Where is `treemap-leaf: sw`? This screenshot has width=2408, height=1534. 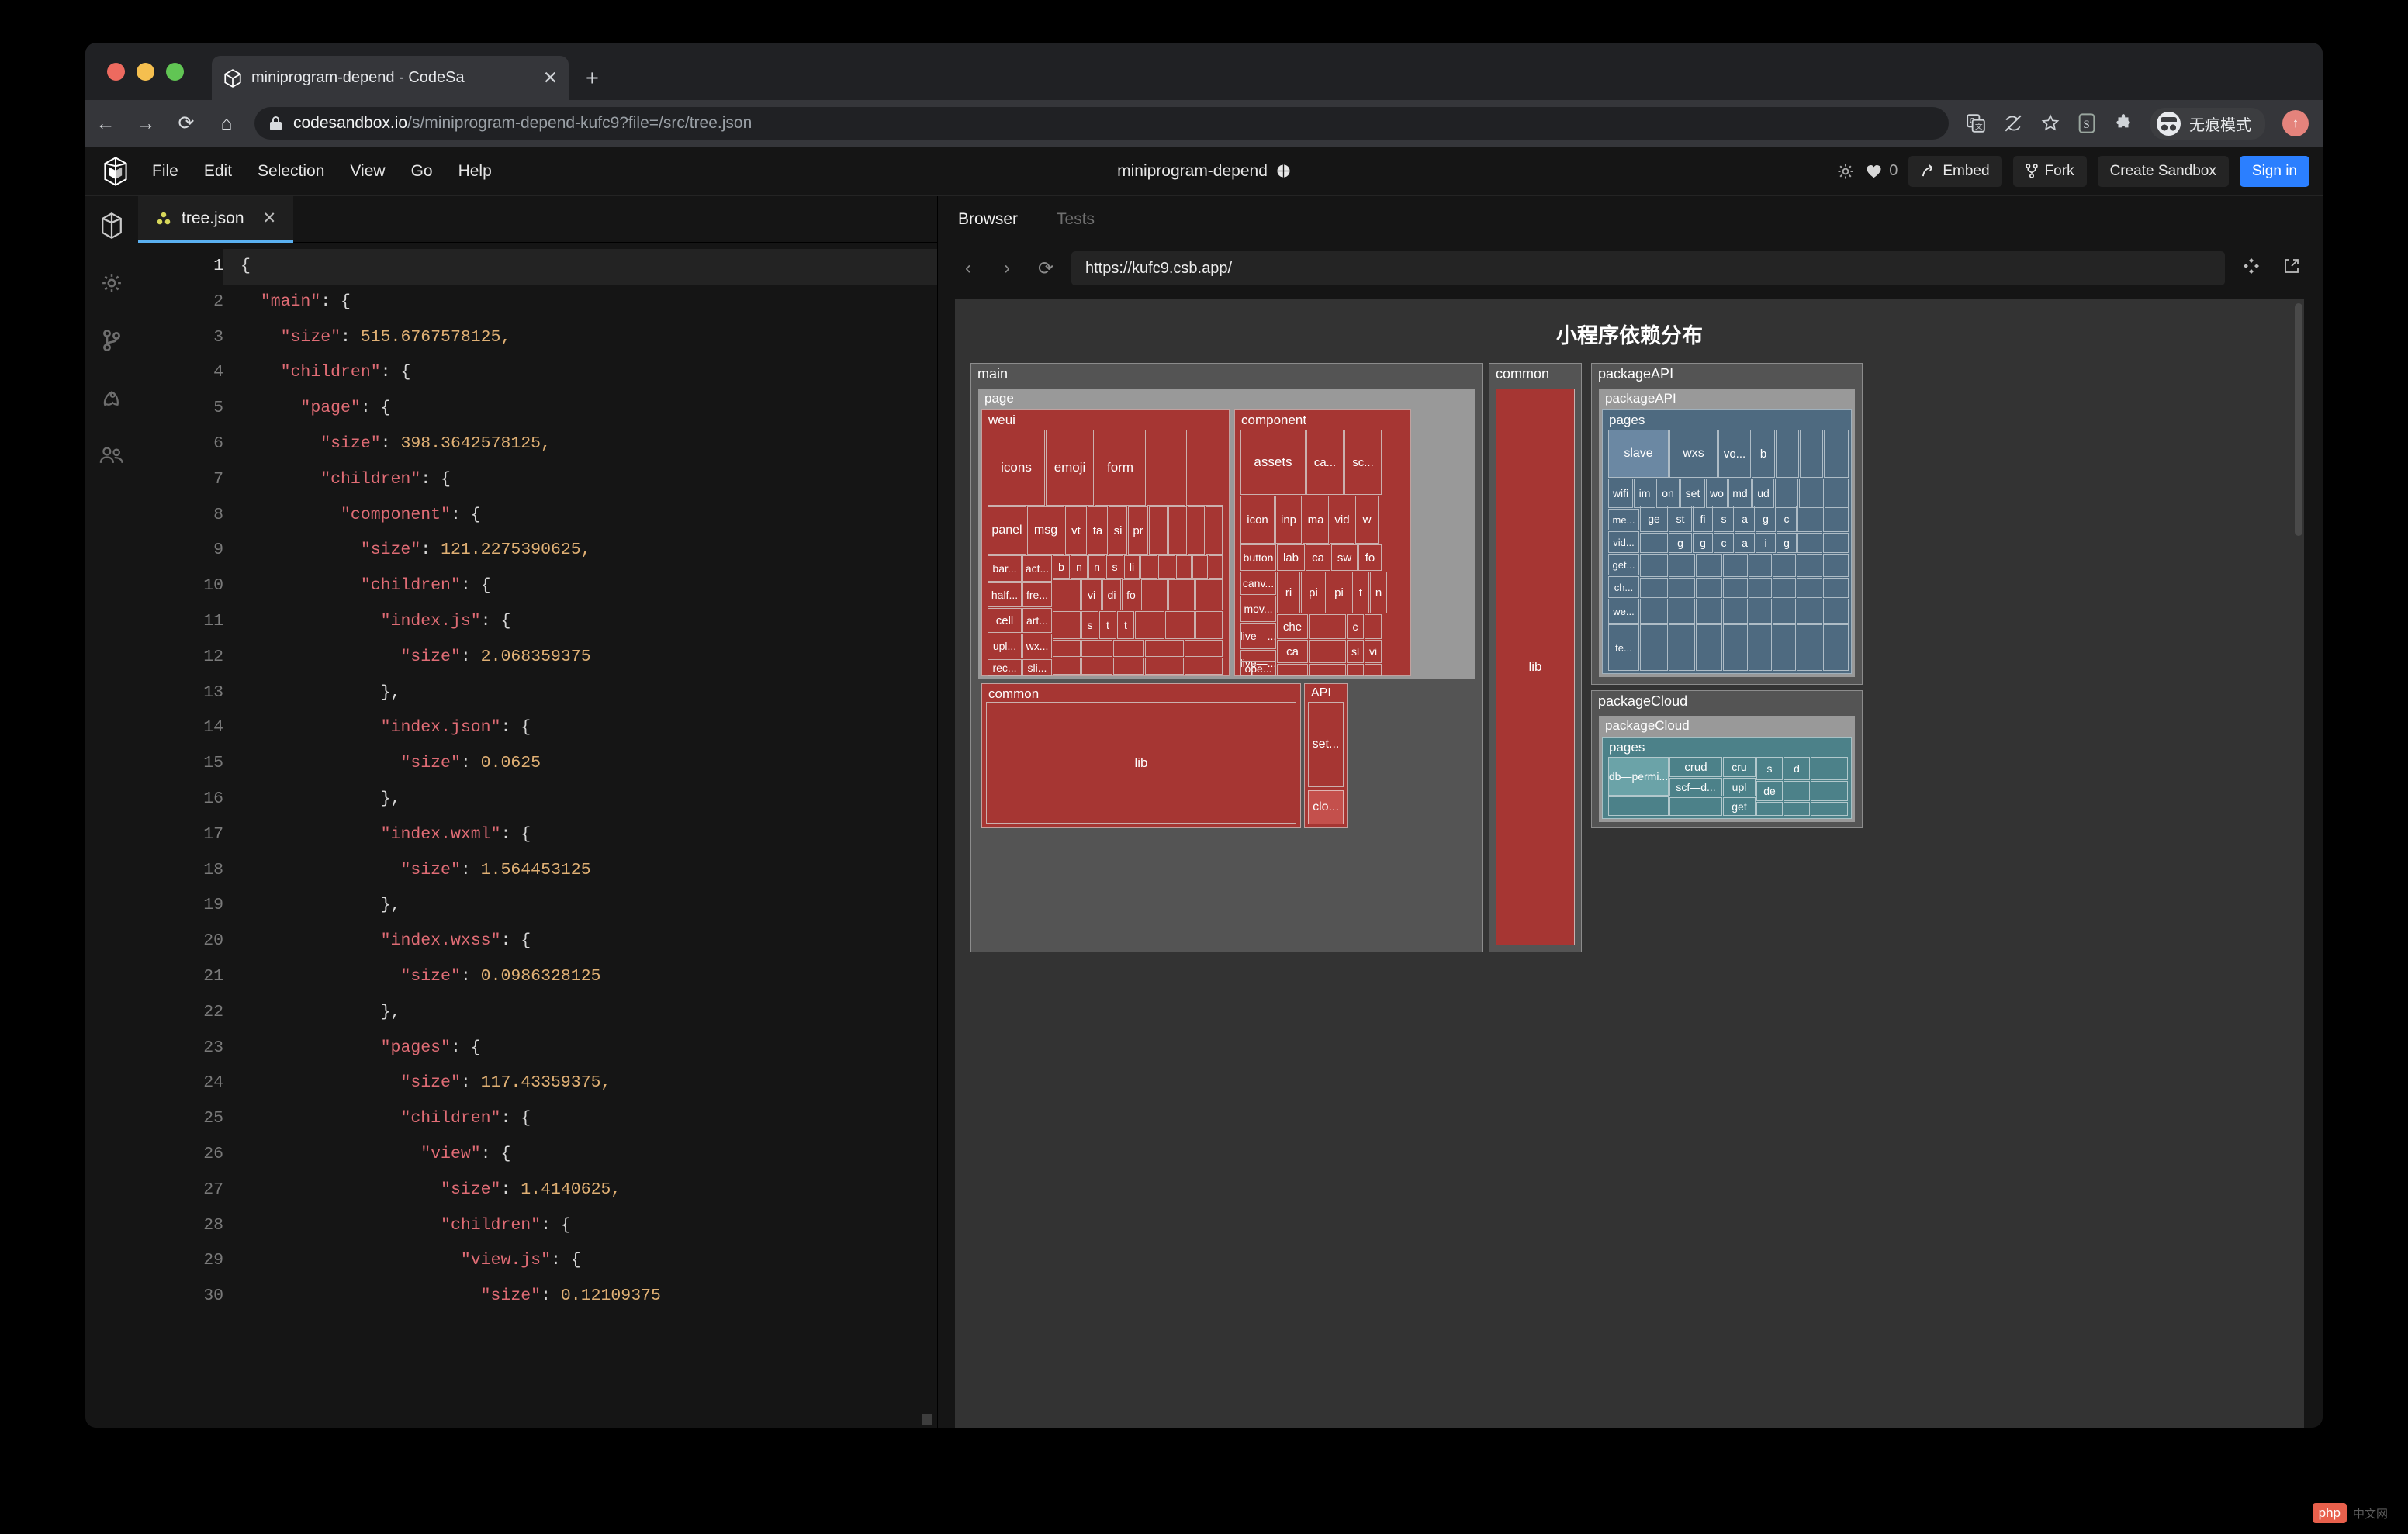 treemap-leaf: sw is located at coordinates (1344, 557).